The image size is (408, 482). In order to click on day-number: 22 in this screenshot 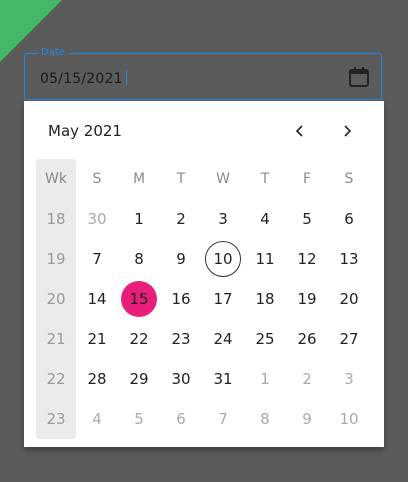, I will do `click(139, 339)`.